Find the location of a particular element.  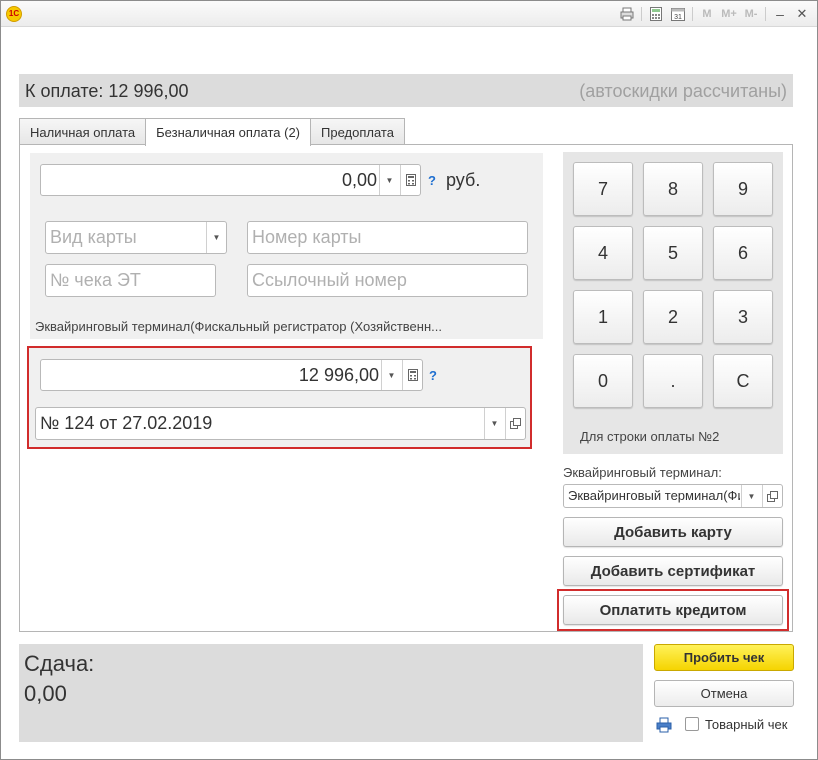

key-0: 0 is located at coordinates (603, 381).